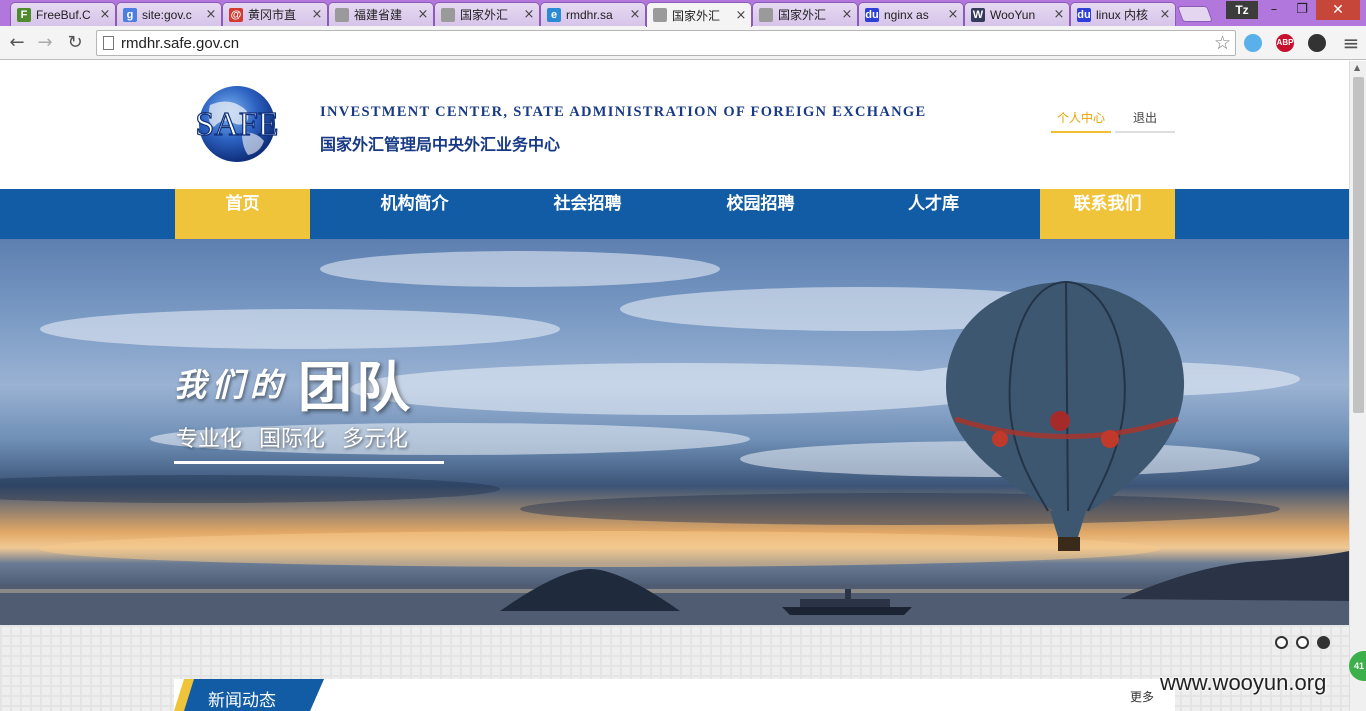 Image resolution: width=1366 pixels, height=711 pixels. I want to click on browser-tab: g site:gov.c ×, so click(169, 14).